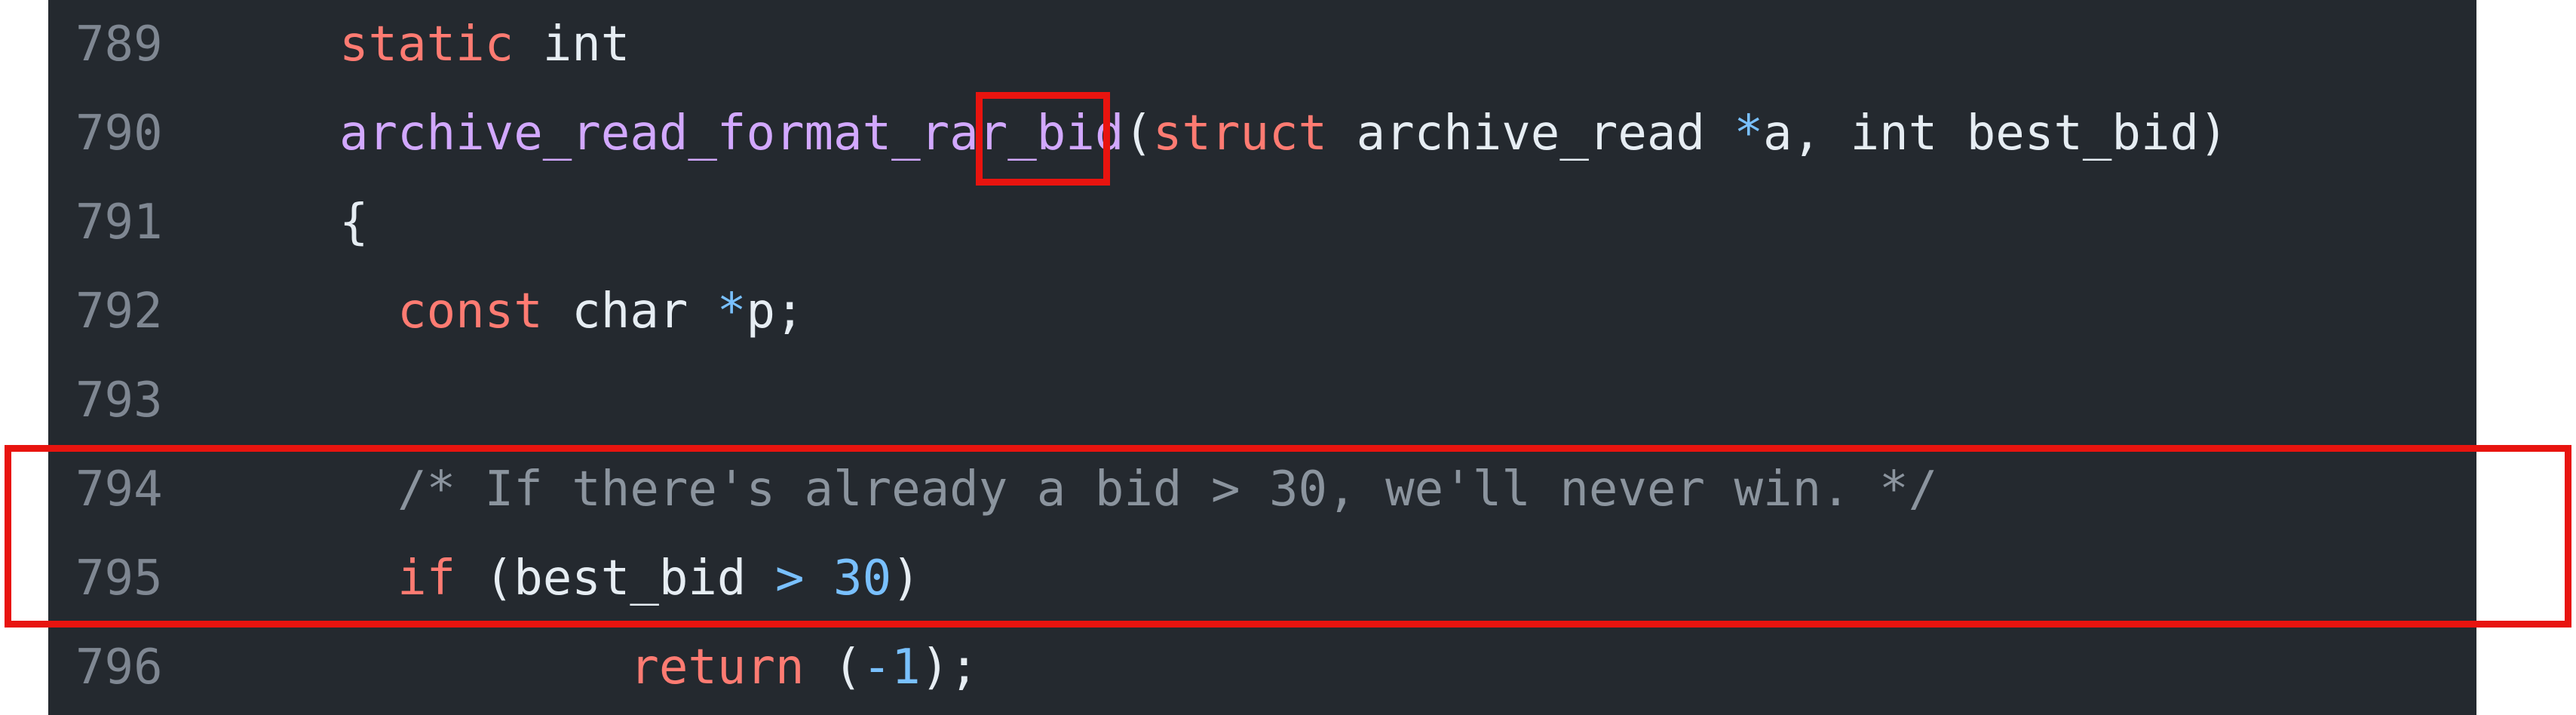 The image size is (2576, 715). I want to click on line-code: const char *p;, so click(572, 311).